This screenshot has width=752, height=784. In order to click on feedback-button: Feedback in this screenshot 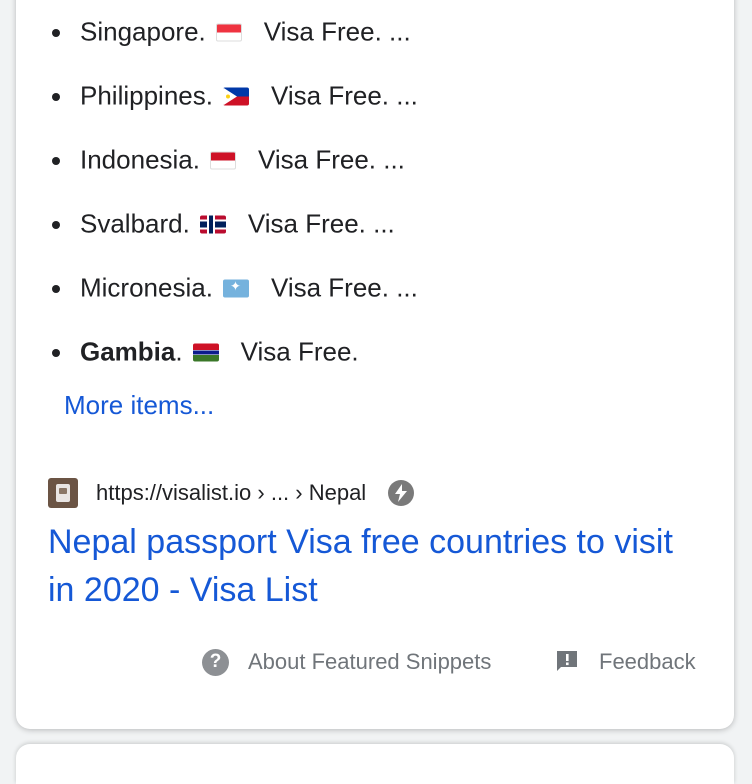, I will do `click(625, 662)`.